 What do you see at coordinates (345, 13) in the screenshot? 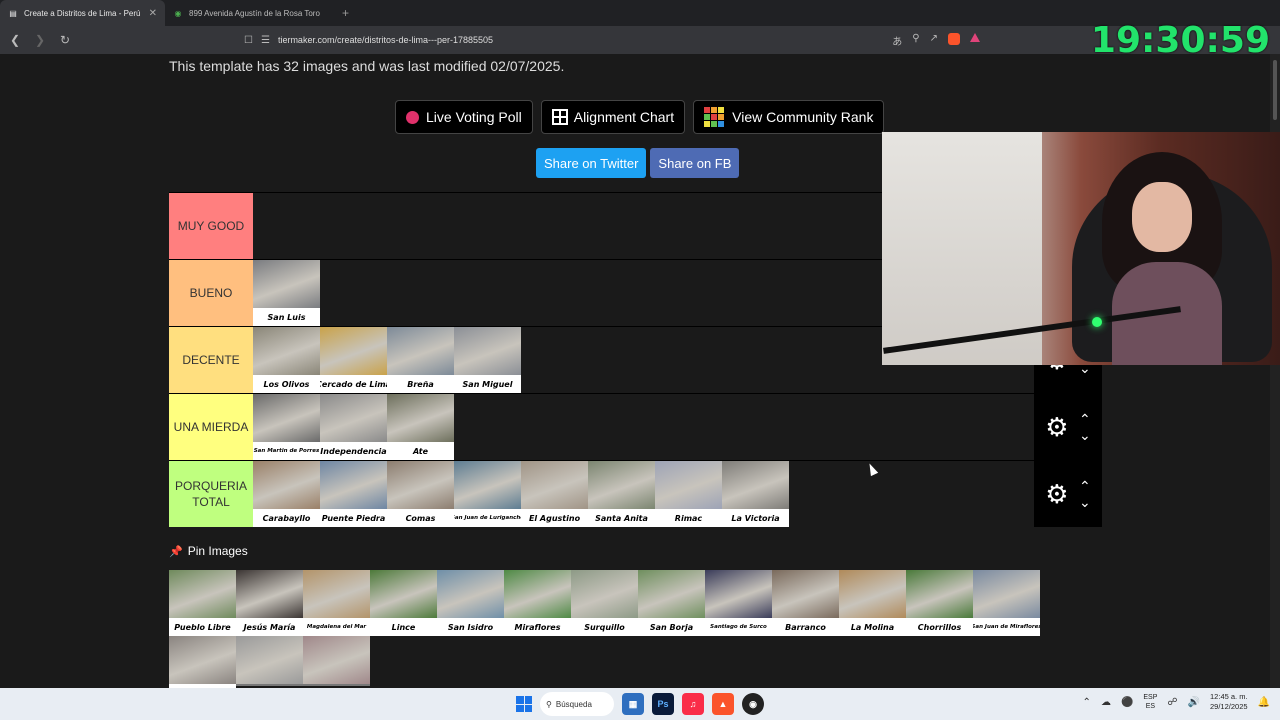
I see `new-tab-button: +` at bounding box center [345, 13].